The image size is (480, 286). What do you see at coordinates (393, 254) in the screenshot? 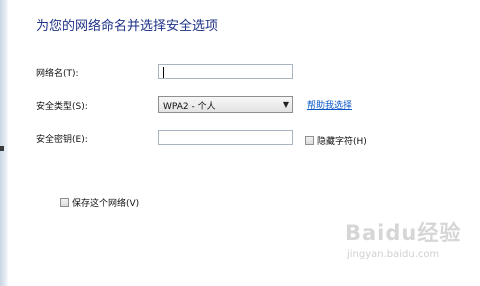
I see `watermark-url: jingyan.baidu.com` at bounding box center [393, 254].